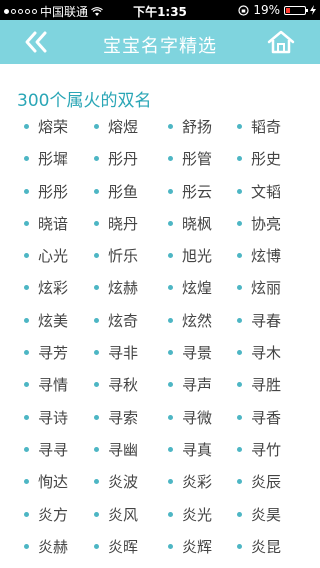  Describe the element at coordinates (160, 257) in the screenshot. I see `name-row: 心光 忻乐 旭光 炫博` at that location.